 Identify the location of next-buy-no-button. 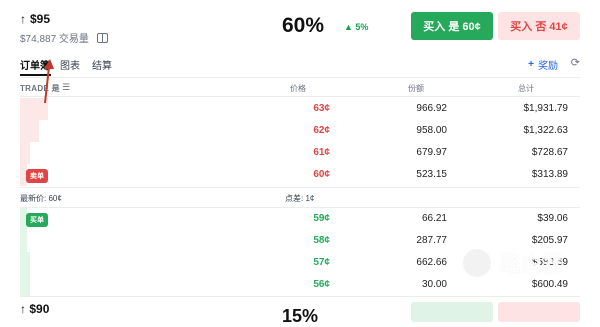
(539, 312).